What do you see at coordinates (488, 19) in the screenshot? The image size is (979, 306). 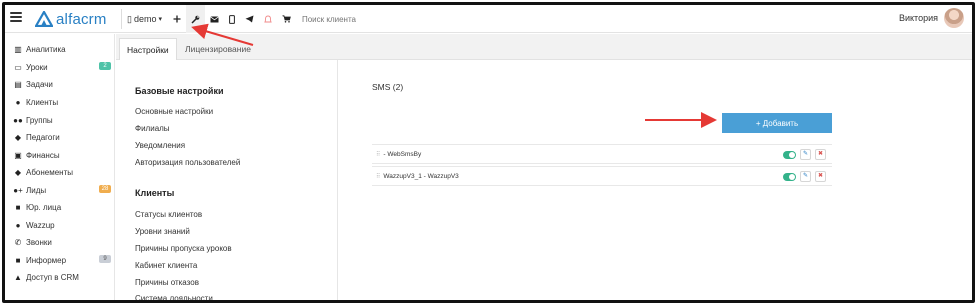 I see `top-bar: alfacrm ▯ demo ▾ Поиск клиента Виктория` at bounding box center [488, 19].